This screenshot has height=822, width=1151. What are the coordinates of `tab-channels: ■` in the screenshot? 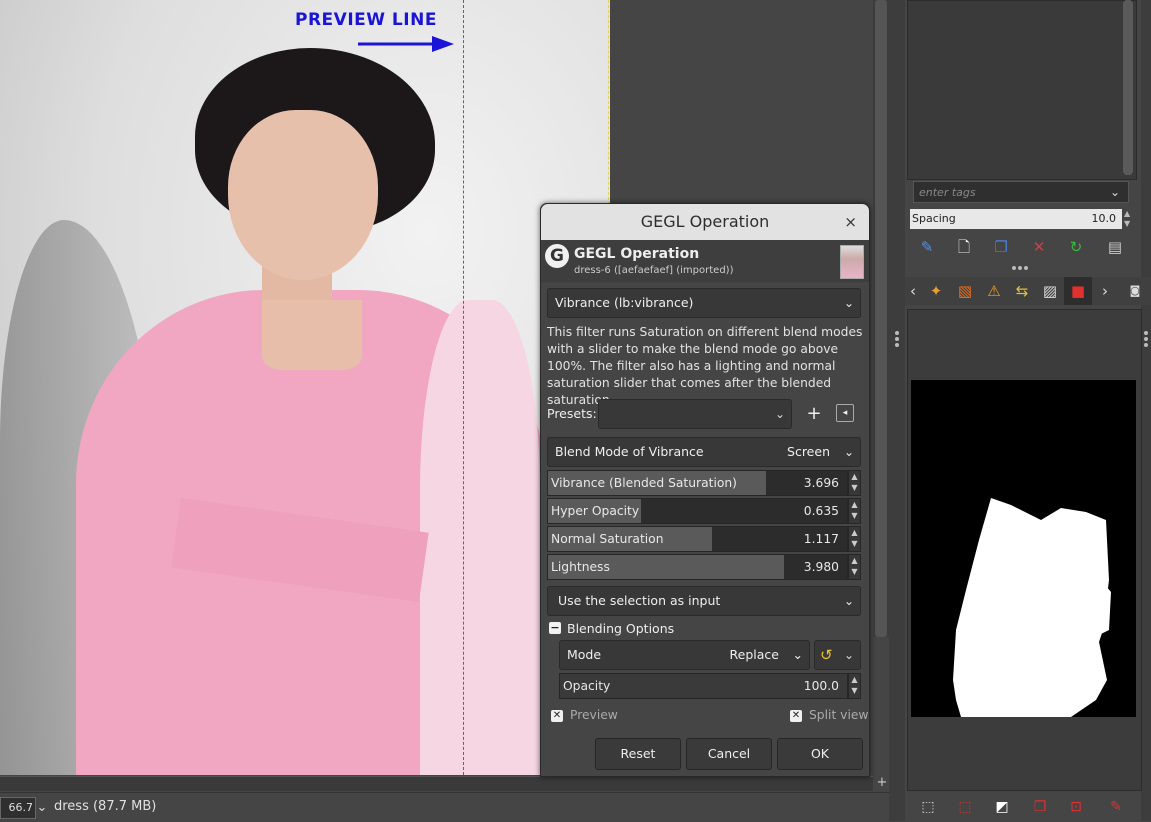 It's located at (1078, 291).